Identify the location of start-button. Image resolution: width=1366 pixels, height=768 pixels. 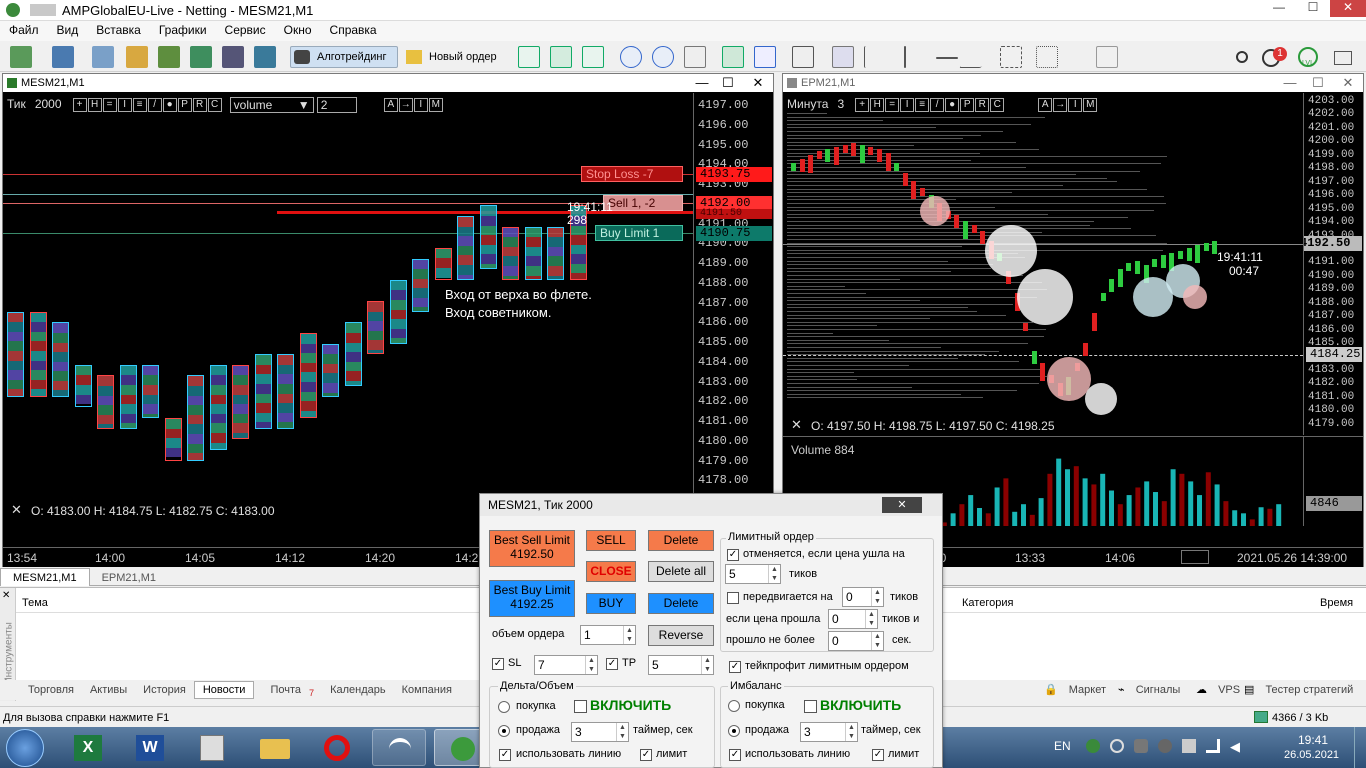
(25, 748).